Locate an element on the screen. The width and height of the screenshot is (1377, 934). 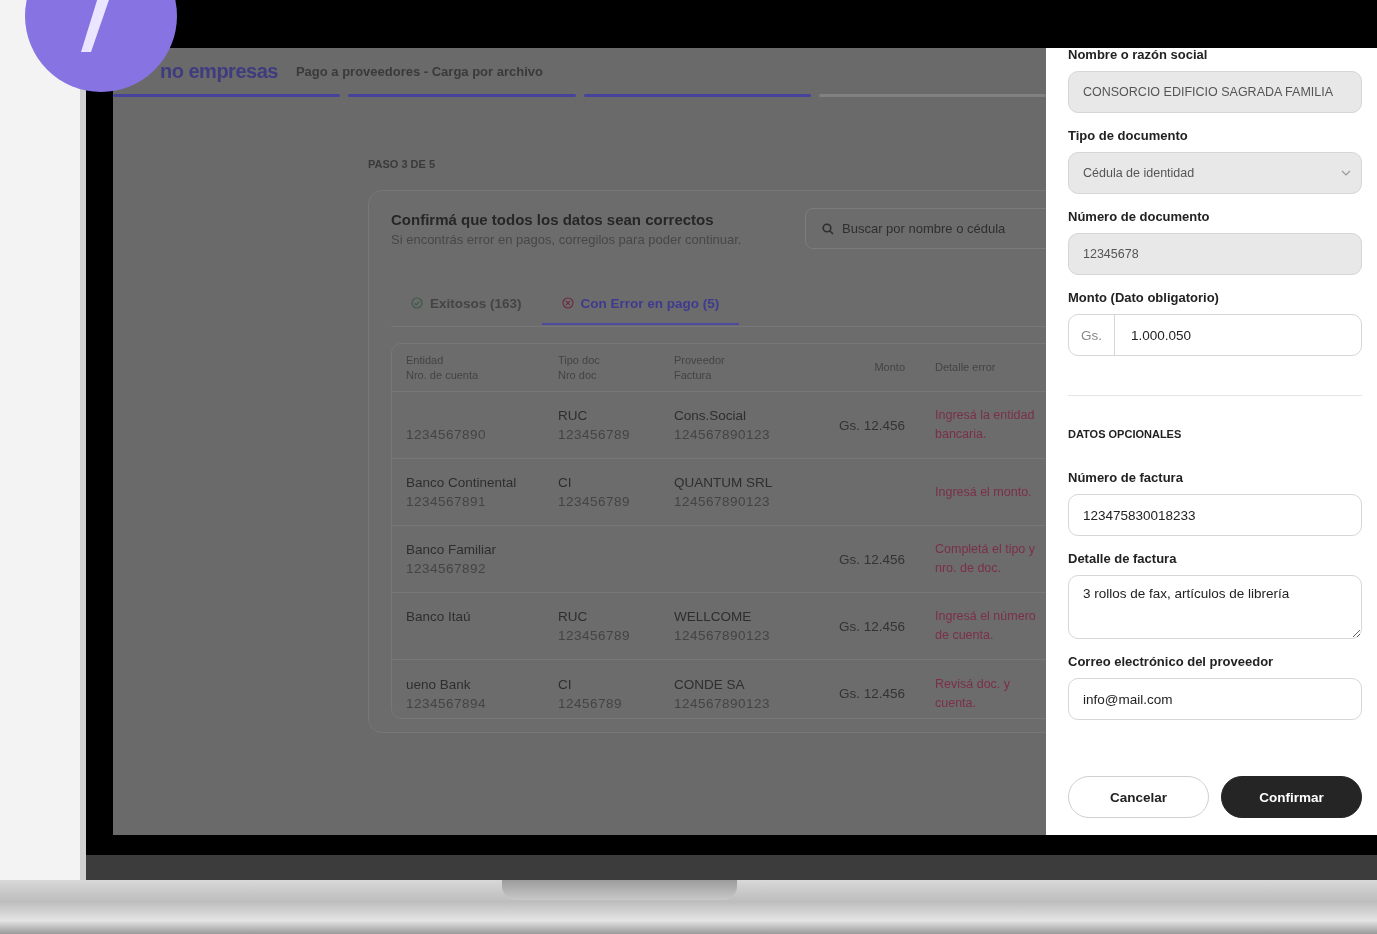
amount-field: Gs. 1.000.050 is located at coordinates (1215, 335).